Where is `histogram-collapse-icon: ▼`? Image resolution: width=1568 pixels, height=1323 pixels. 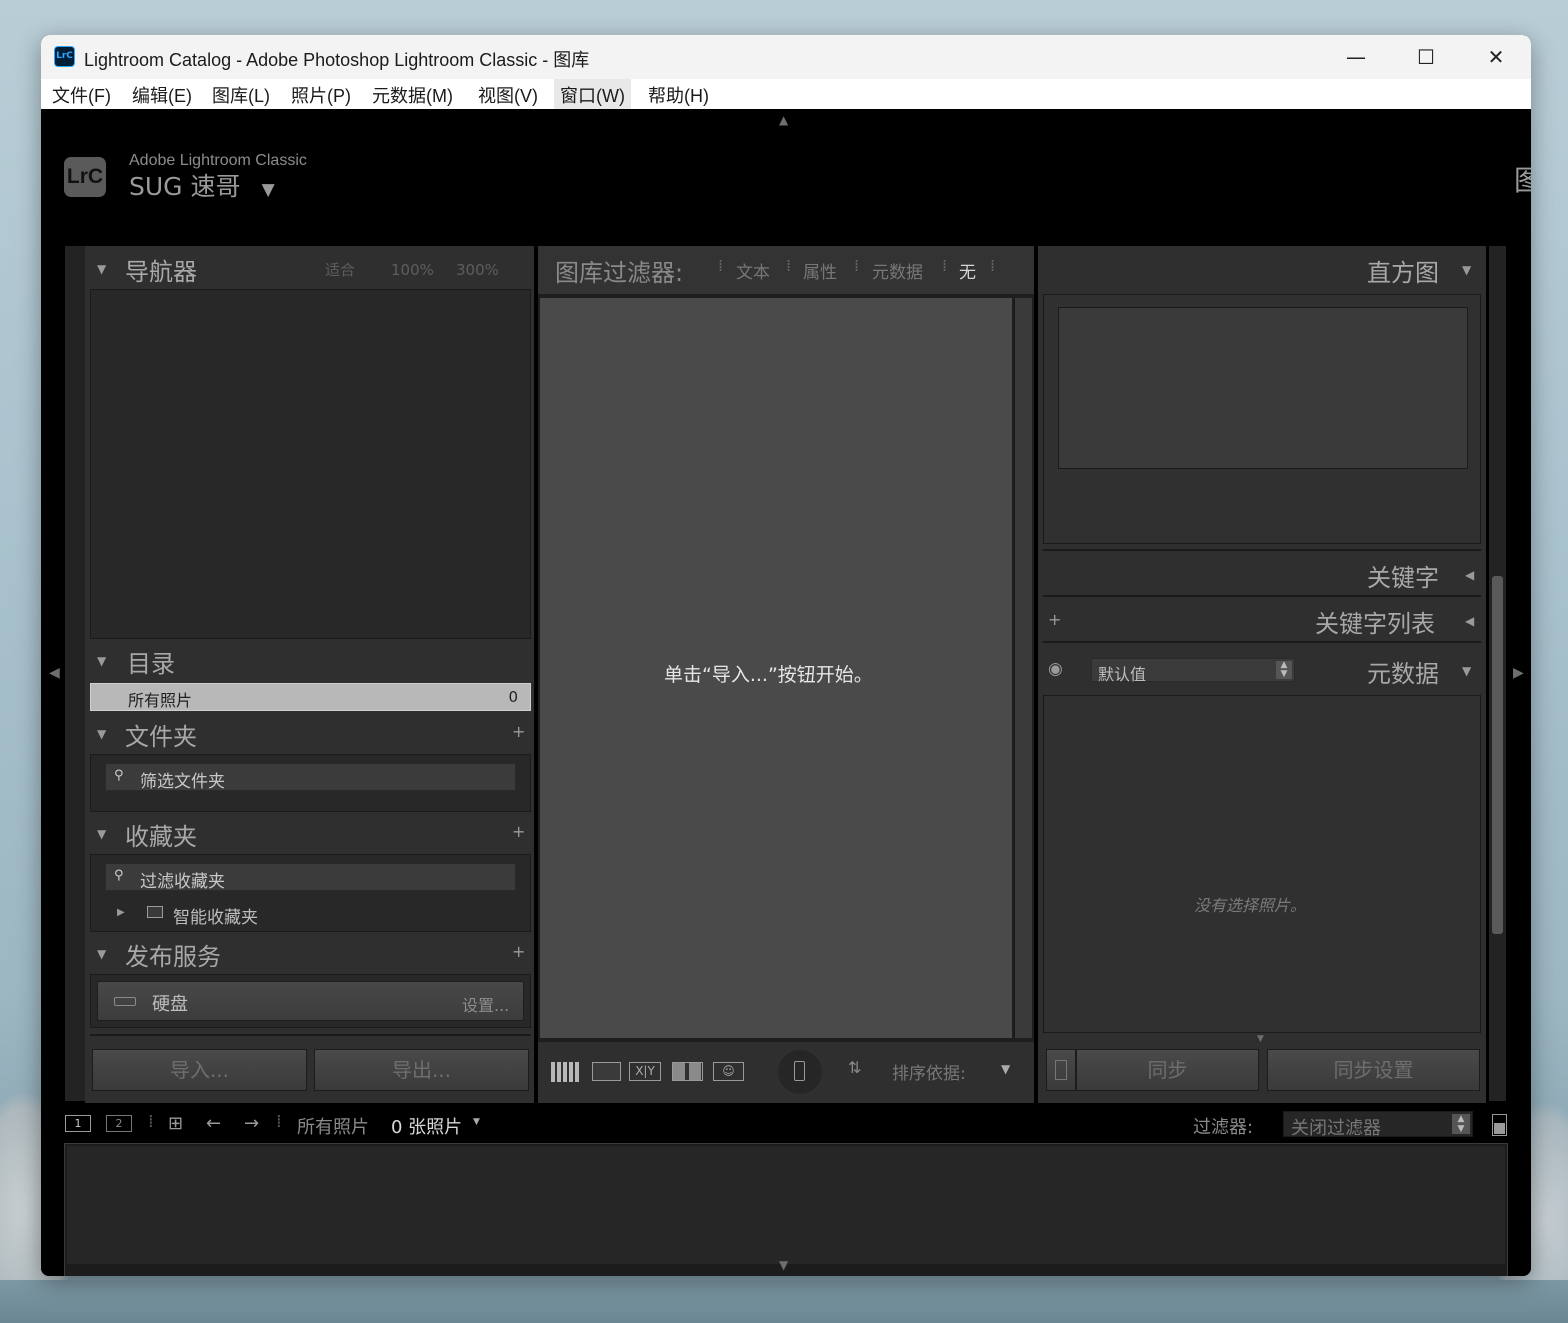
histogram-collapse-icon: ▼ is located at coordinates (1466, 270).